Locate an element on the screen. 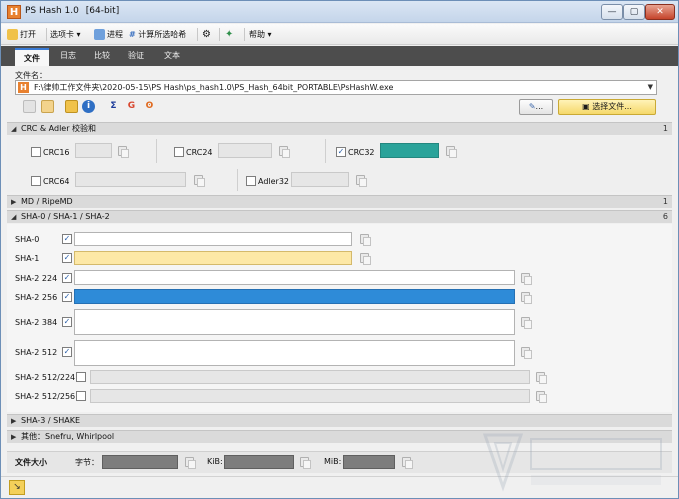 The image size is (679, 499). resize-arrow-icon: ↘ is located at coordinates (17, 487).